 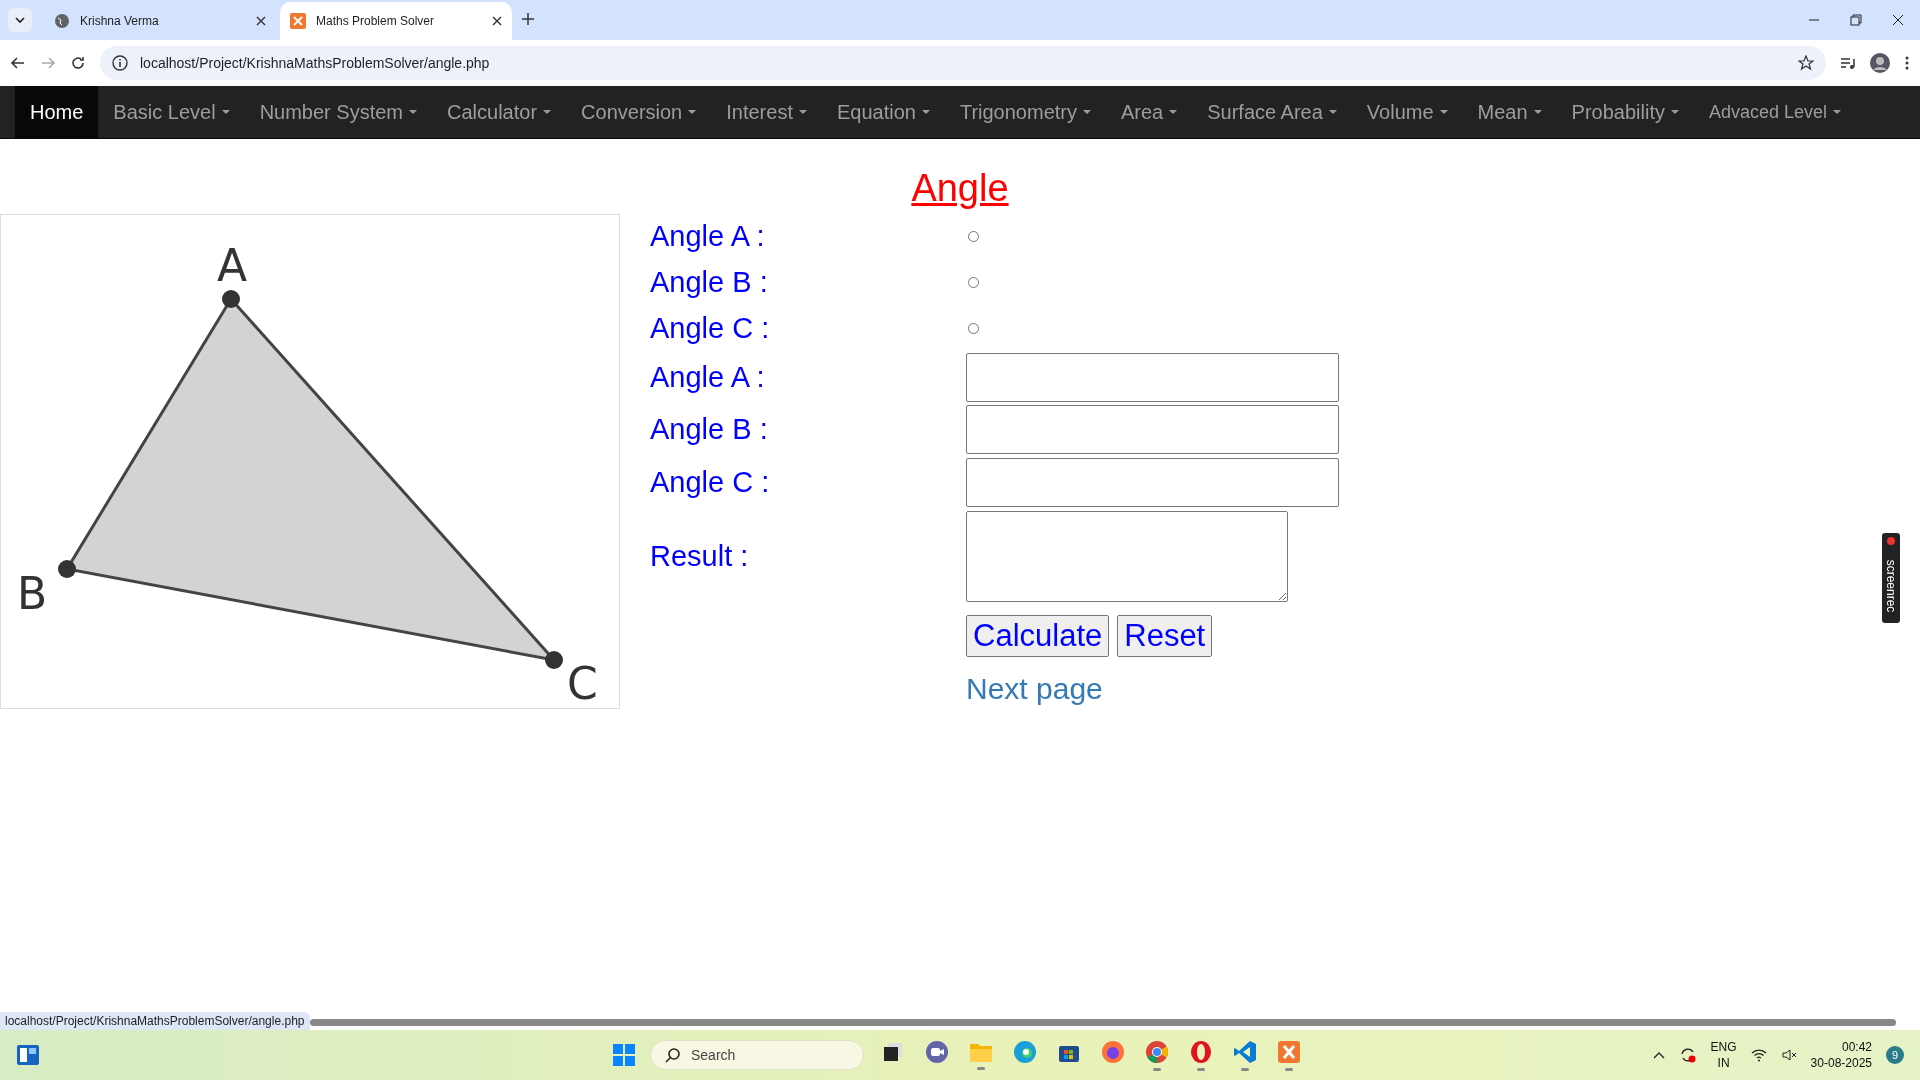 I want to click on vertex-label: B, so click(x=32, y=593).